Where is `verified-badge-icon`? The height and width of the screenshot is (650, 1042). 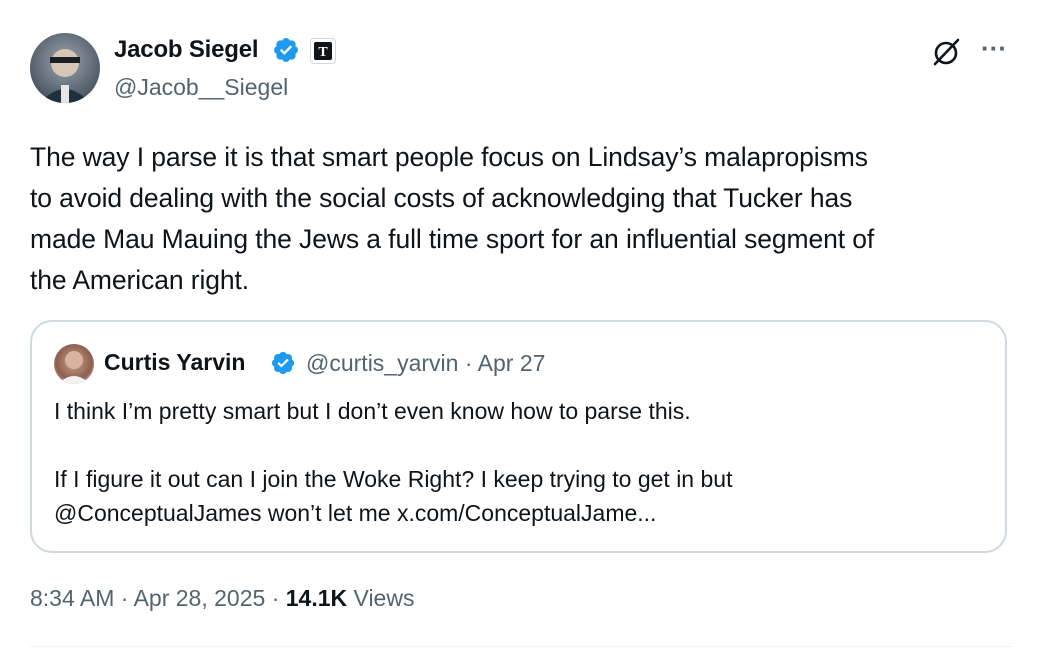 verified-badge-icon is located at coordinates (286, 50).